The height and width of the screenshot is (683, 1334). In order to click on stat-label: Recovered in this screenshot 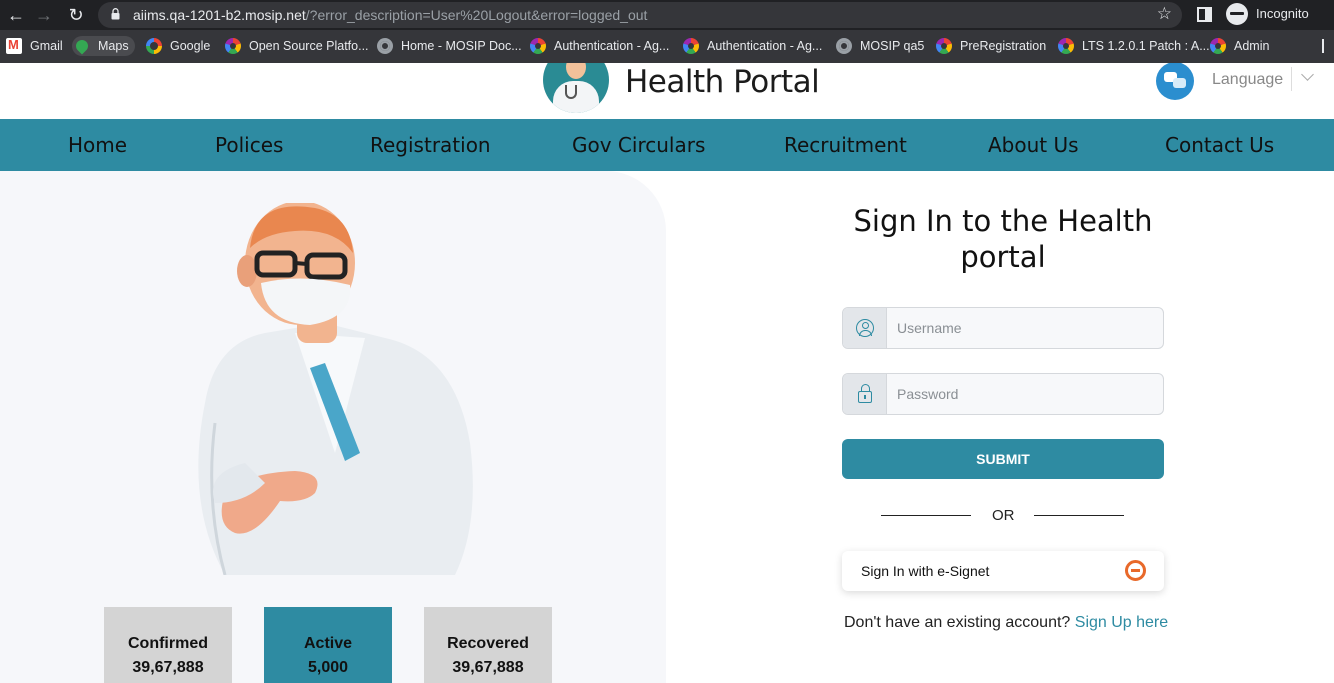, I will do `click(488, 643)`.